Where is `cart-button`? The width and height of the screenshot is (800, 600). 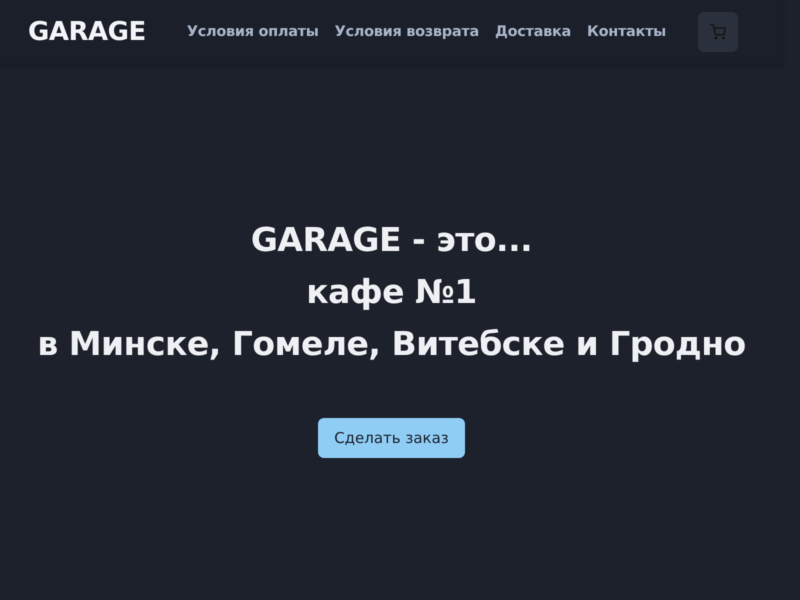
cart-button is located at coordinates (718, 32).